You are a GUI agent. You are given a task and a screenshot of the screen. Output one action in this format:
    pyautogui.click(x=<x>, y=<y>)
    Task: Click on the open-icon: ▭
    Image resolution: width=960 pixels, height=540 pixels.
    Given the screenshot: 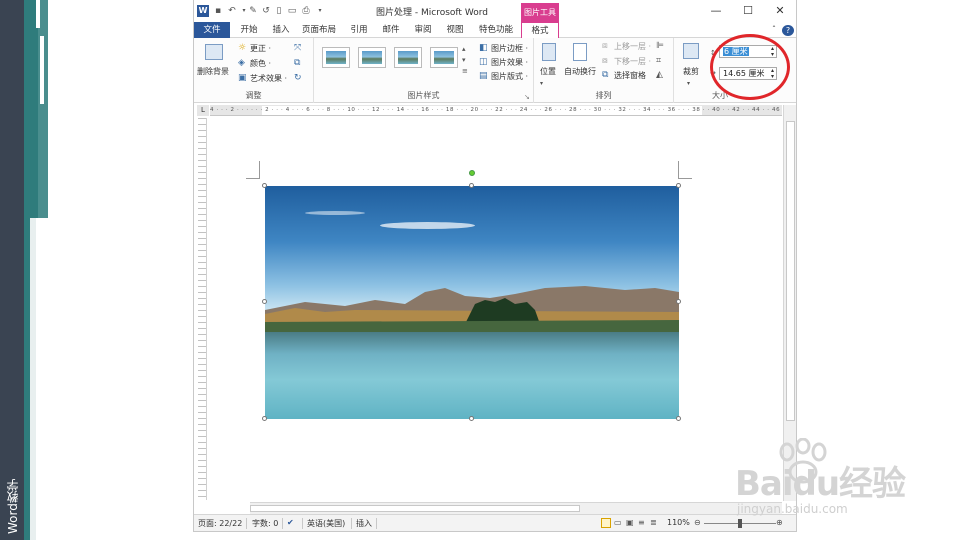 What is the action you would take?
    pyautogui.click(x=292, y=11)
    